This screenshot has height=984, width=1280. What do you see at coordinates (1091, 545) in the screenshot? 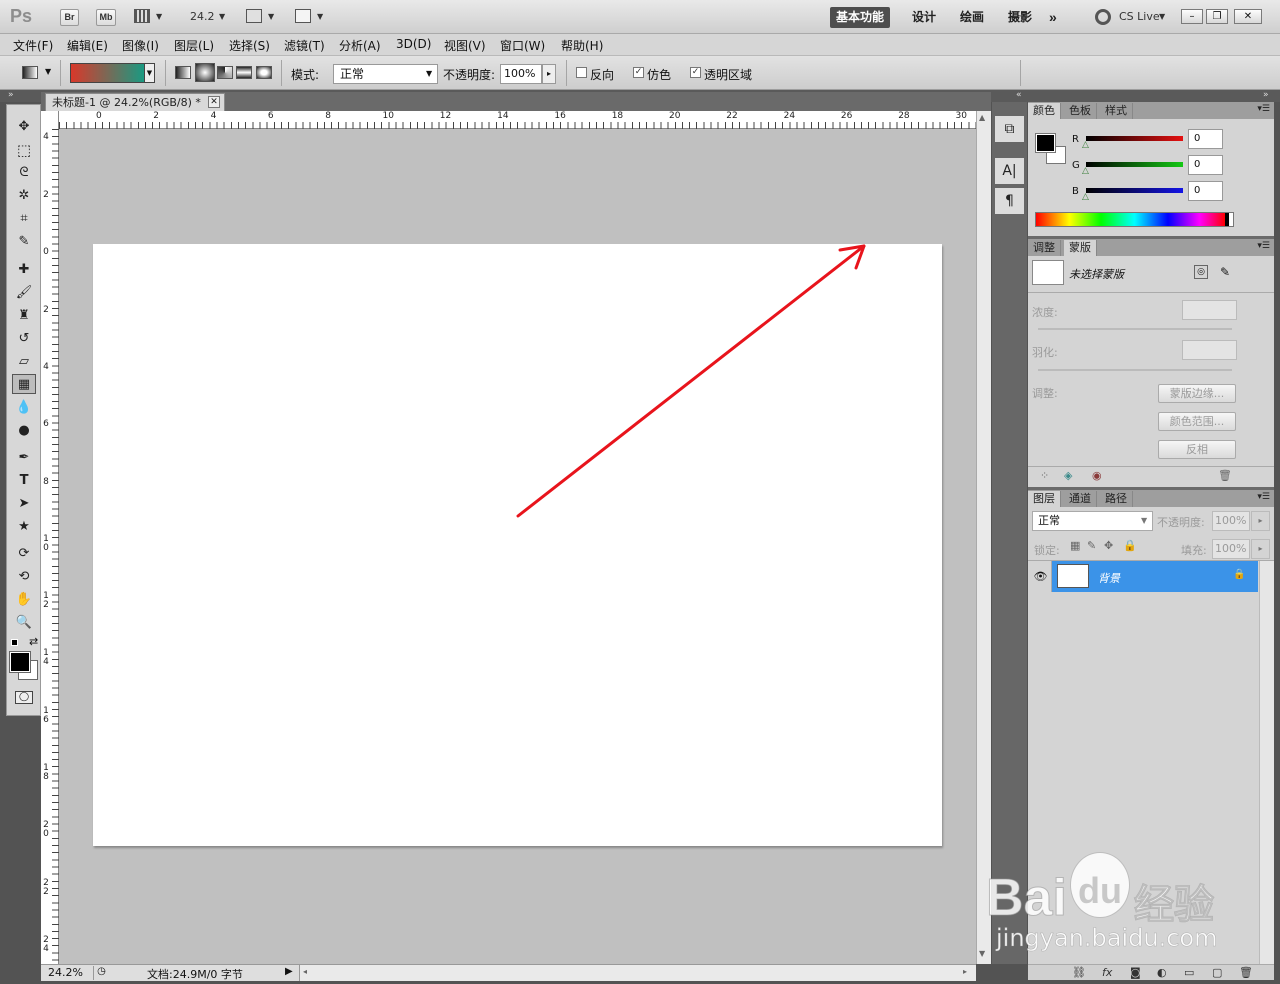
I see `lock-pixels-icon: ✎` at bounding box center [1091, 545].